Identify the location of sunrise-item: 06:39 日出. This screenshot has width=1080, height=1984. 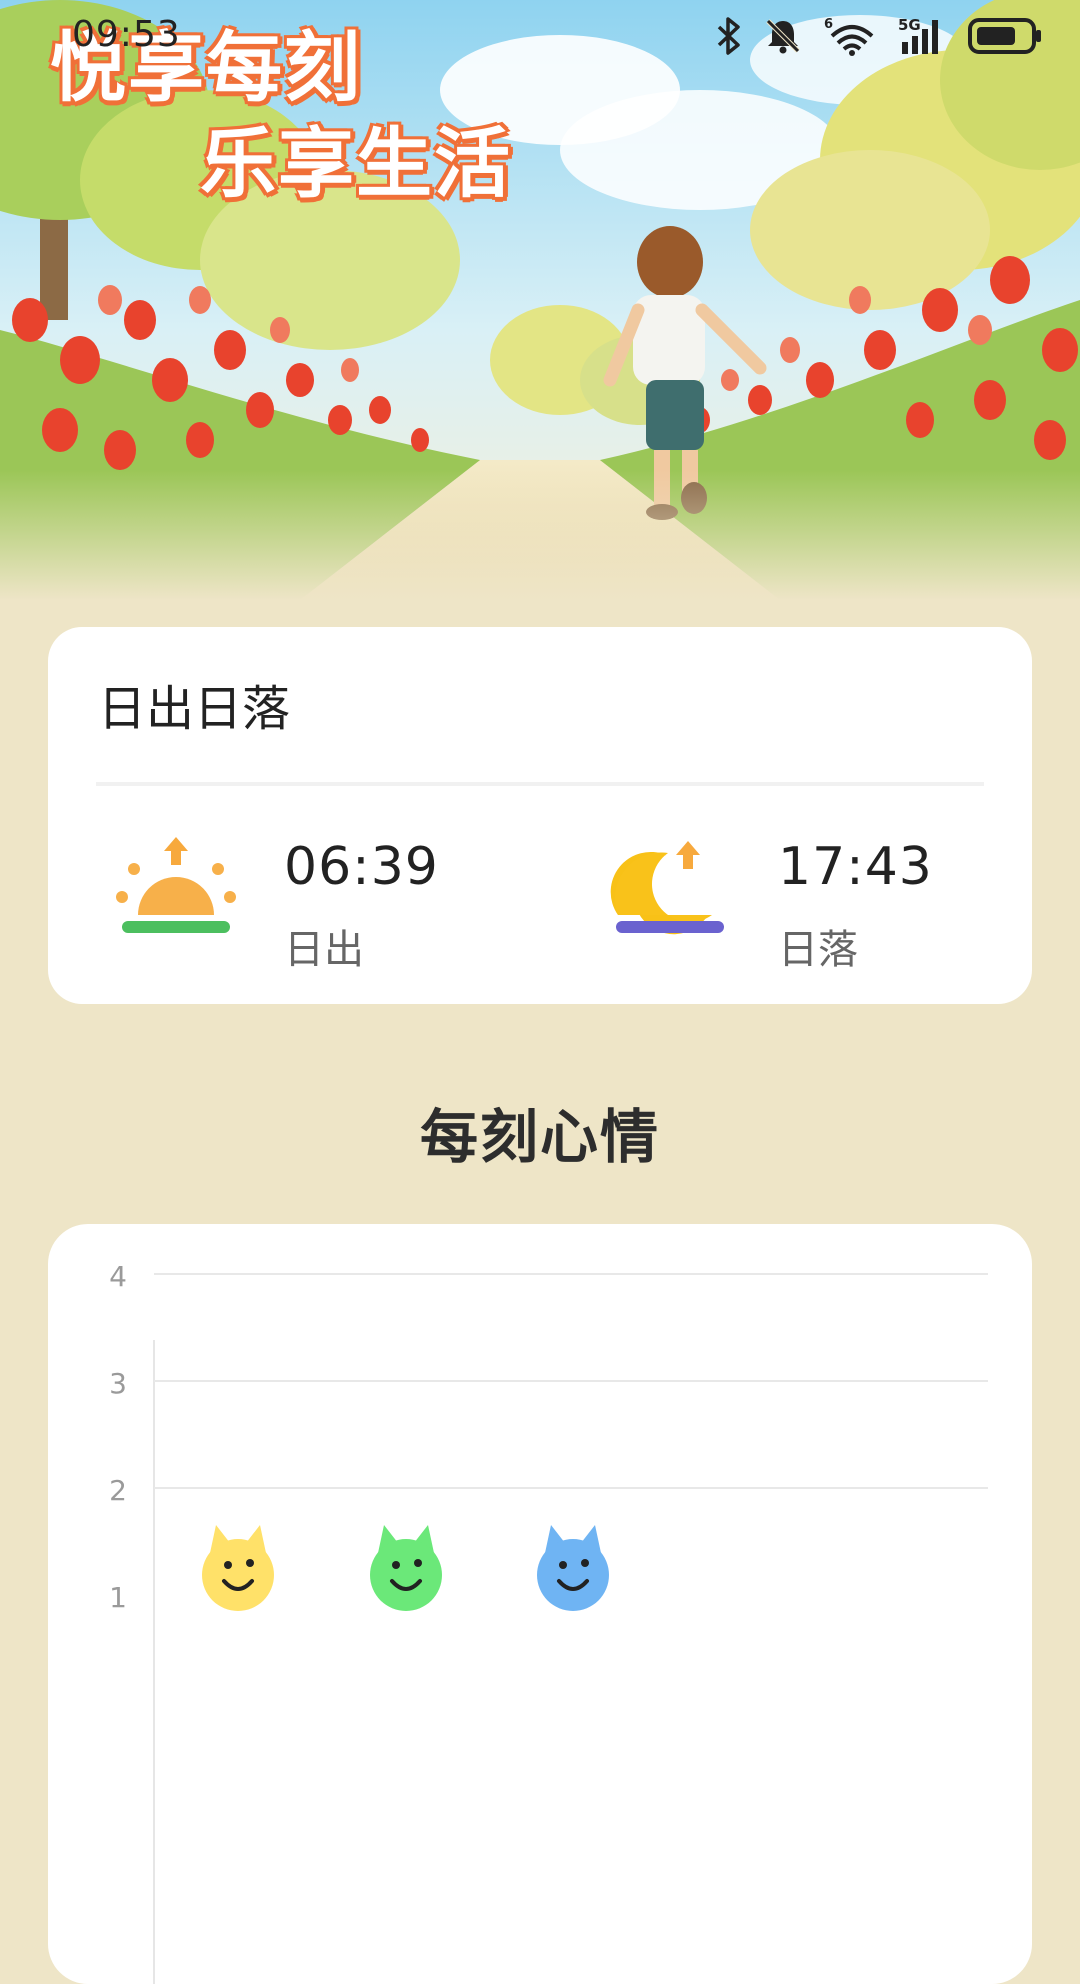
(314, 897).